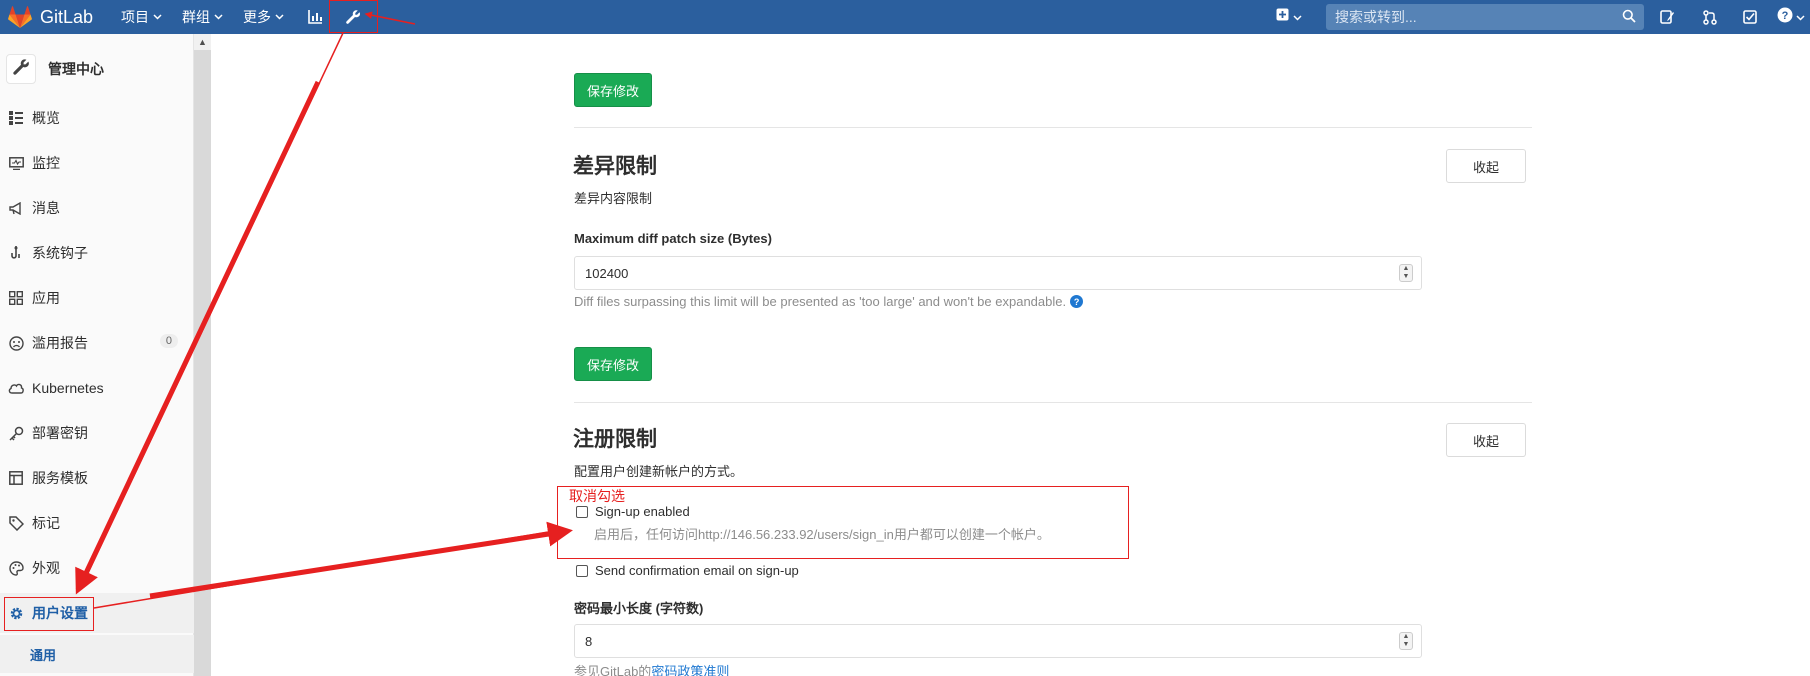 This screenshot has width=1810, height=676. I want to click on new-item-dropdown, so click(1289, 17).